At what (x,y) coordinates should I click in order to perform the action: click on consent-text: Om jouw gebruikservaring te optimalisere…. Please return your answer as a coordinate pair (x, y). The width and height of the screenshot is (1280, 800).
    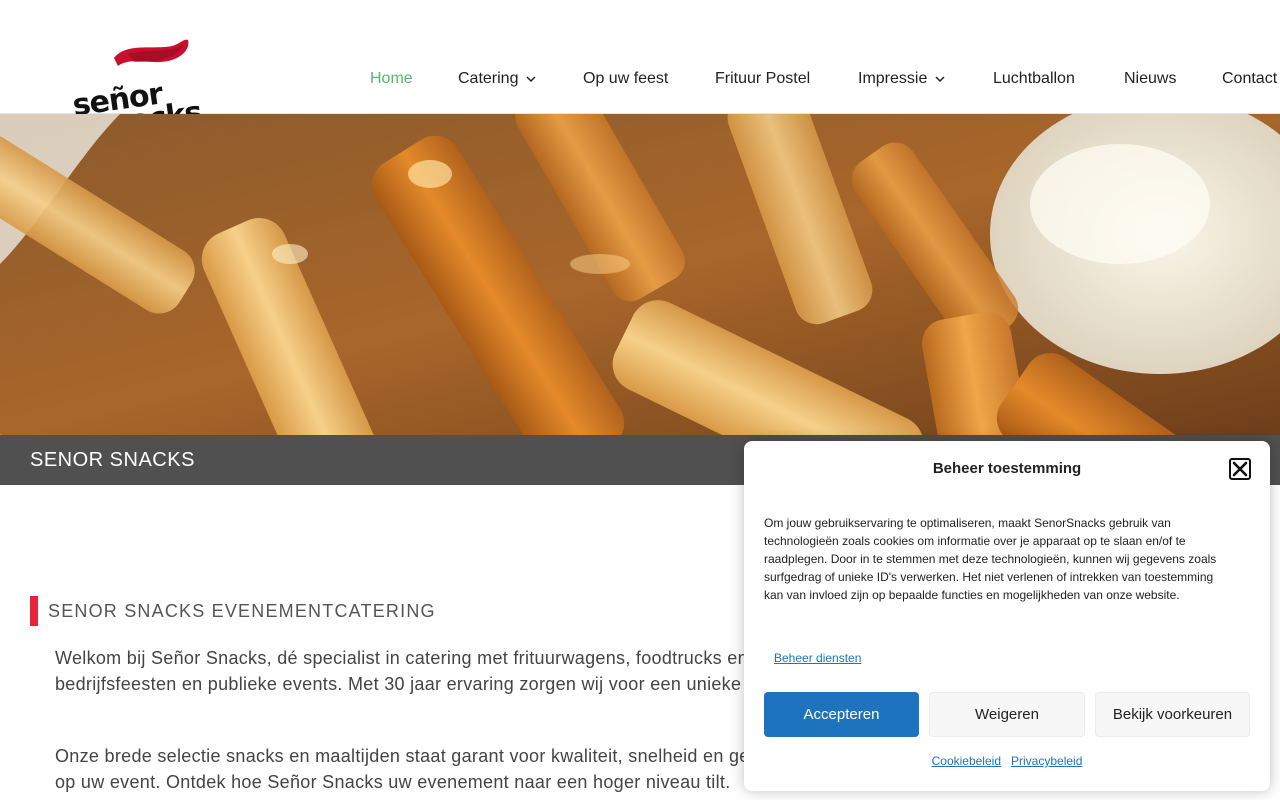
    Looking at the image, I should click on (990, 559).